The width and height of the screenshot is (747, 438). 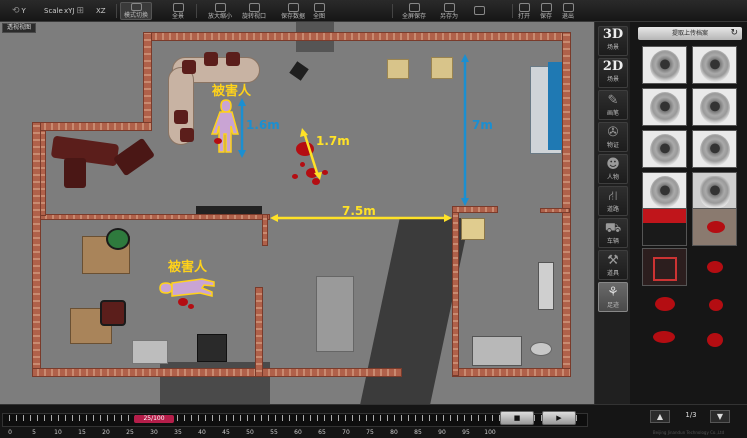 What do you see at coordinates (333, 141) in the screenshot?
I see `measure-1-7m: 1.7m` at bounding box center [333, 141].